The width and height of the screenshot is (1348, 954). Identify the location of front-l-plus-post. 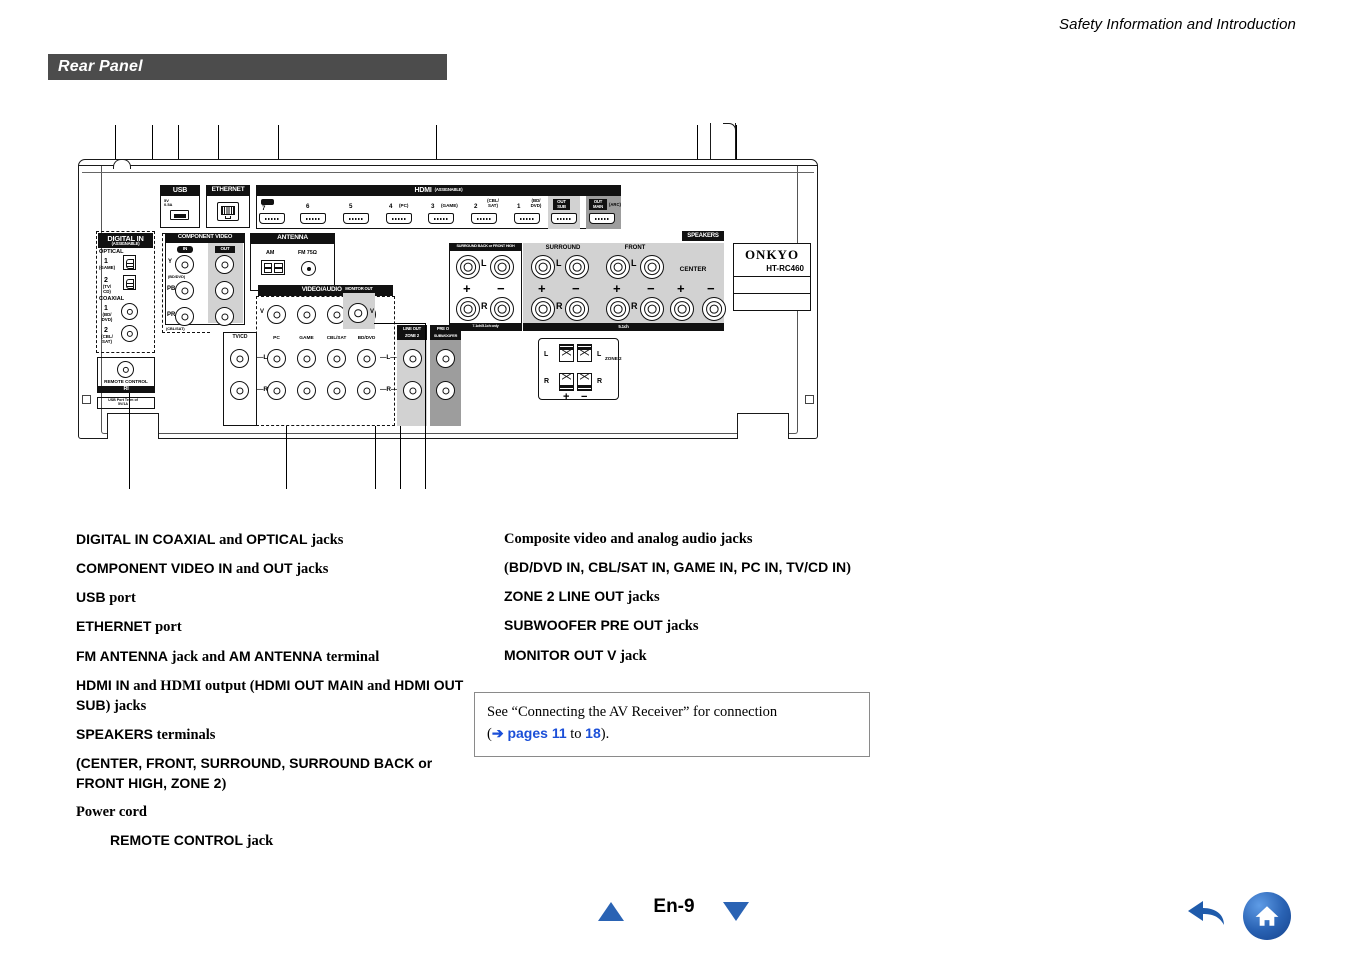
(618, 267).